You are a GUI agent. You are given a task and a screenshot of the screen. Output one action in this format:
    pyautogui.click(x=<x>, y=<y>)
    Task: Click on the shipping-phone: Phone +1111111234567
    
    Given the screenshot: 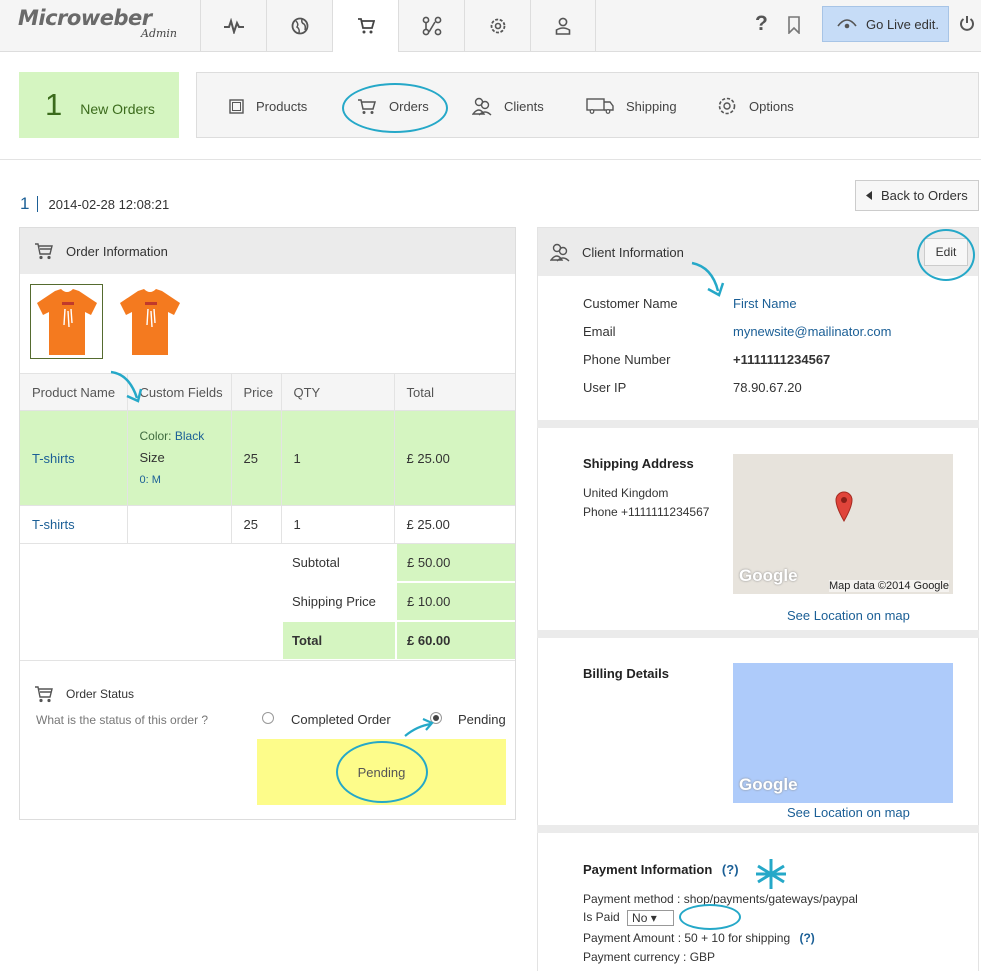 What is the action you would take?
    pyautogui.click(x=646, y=512)
    